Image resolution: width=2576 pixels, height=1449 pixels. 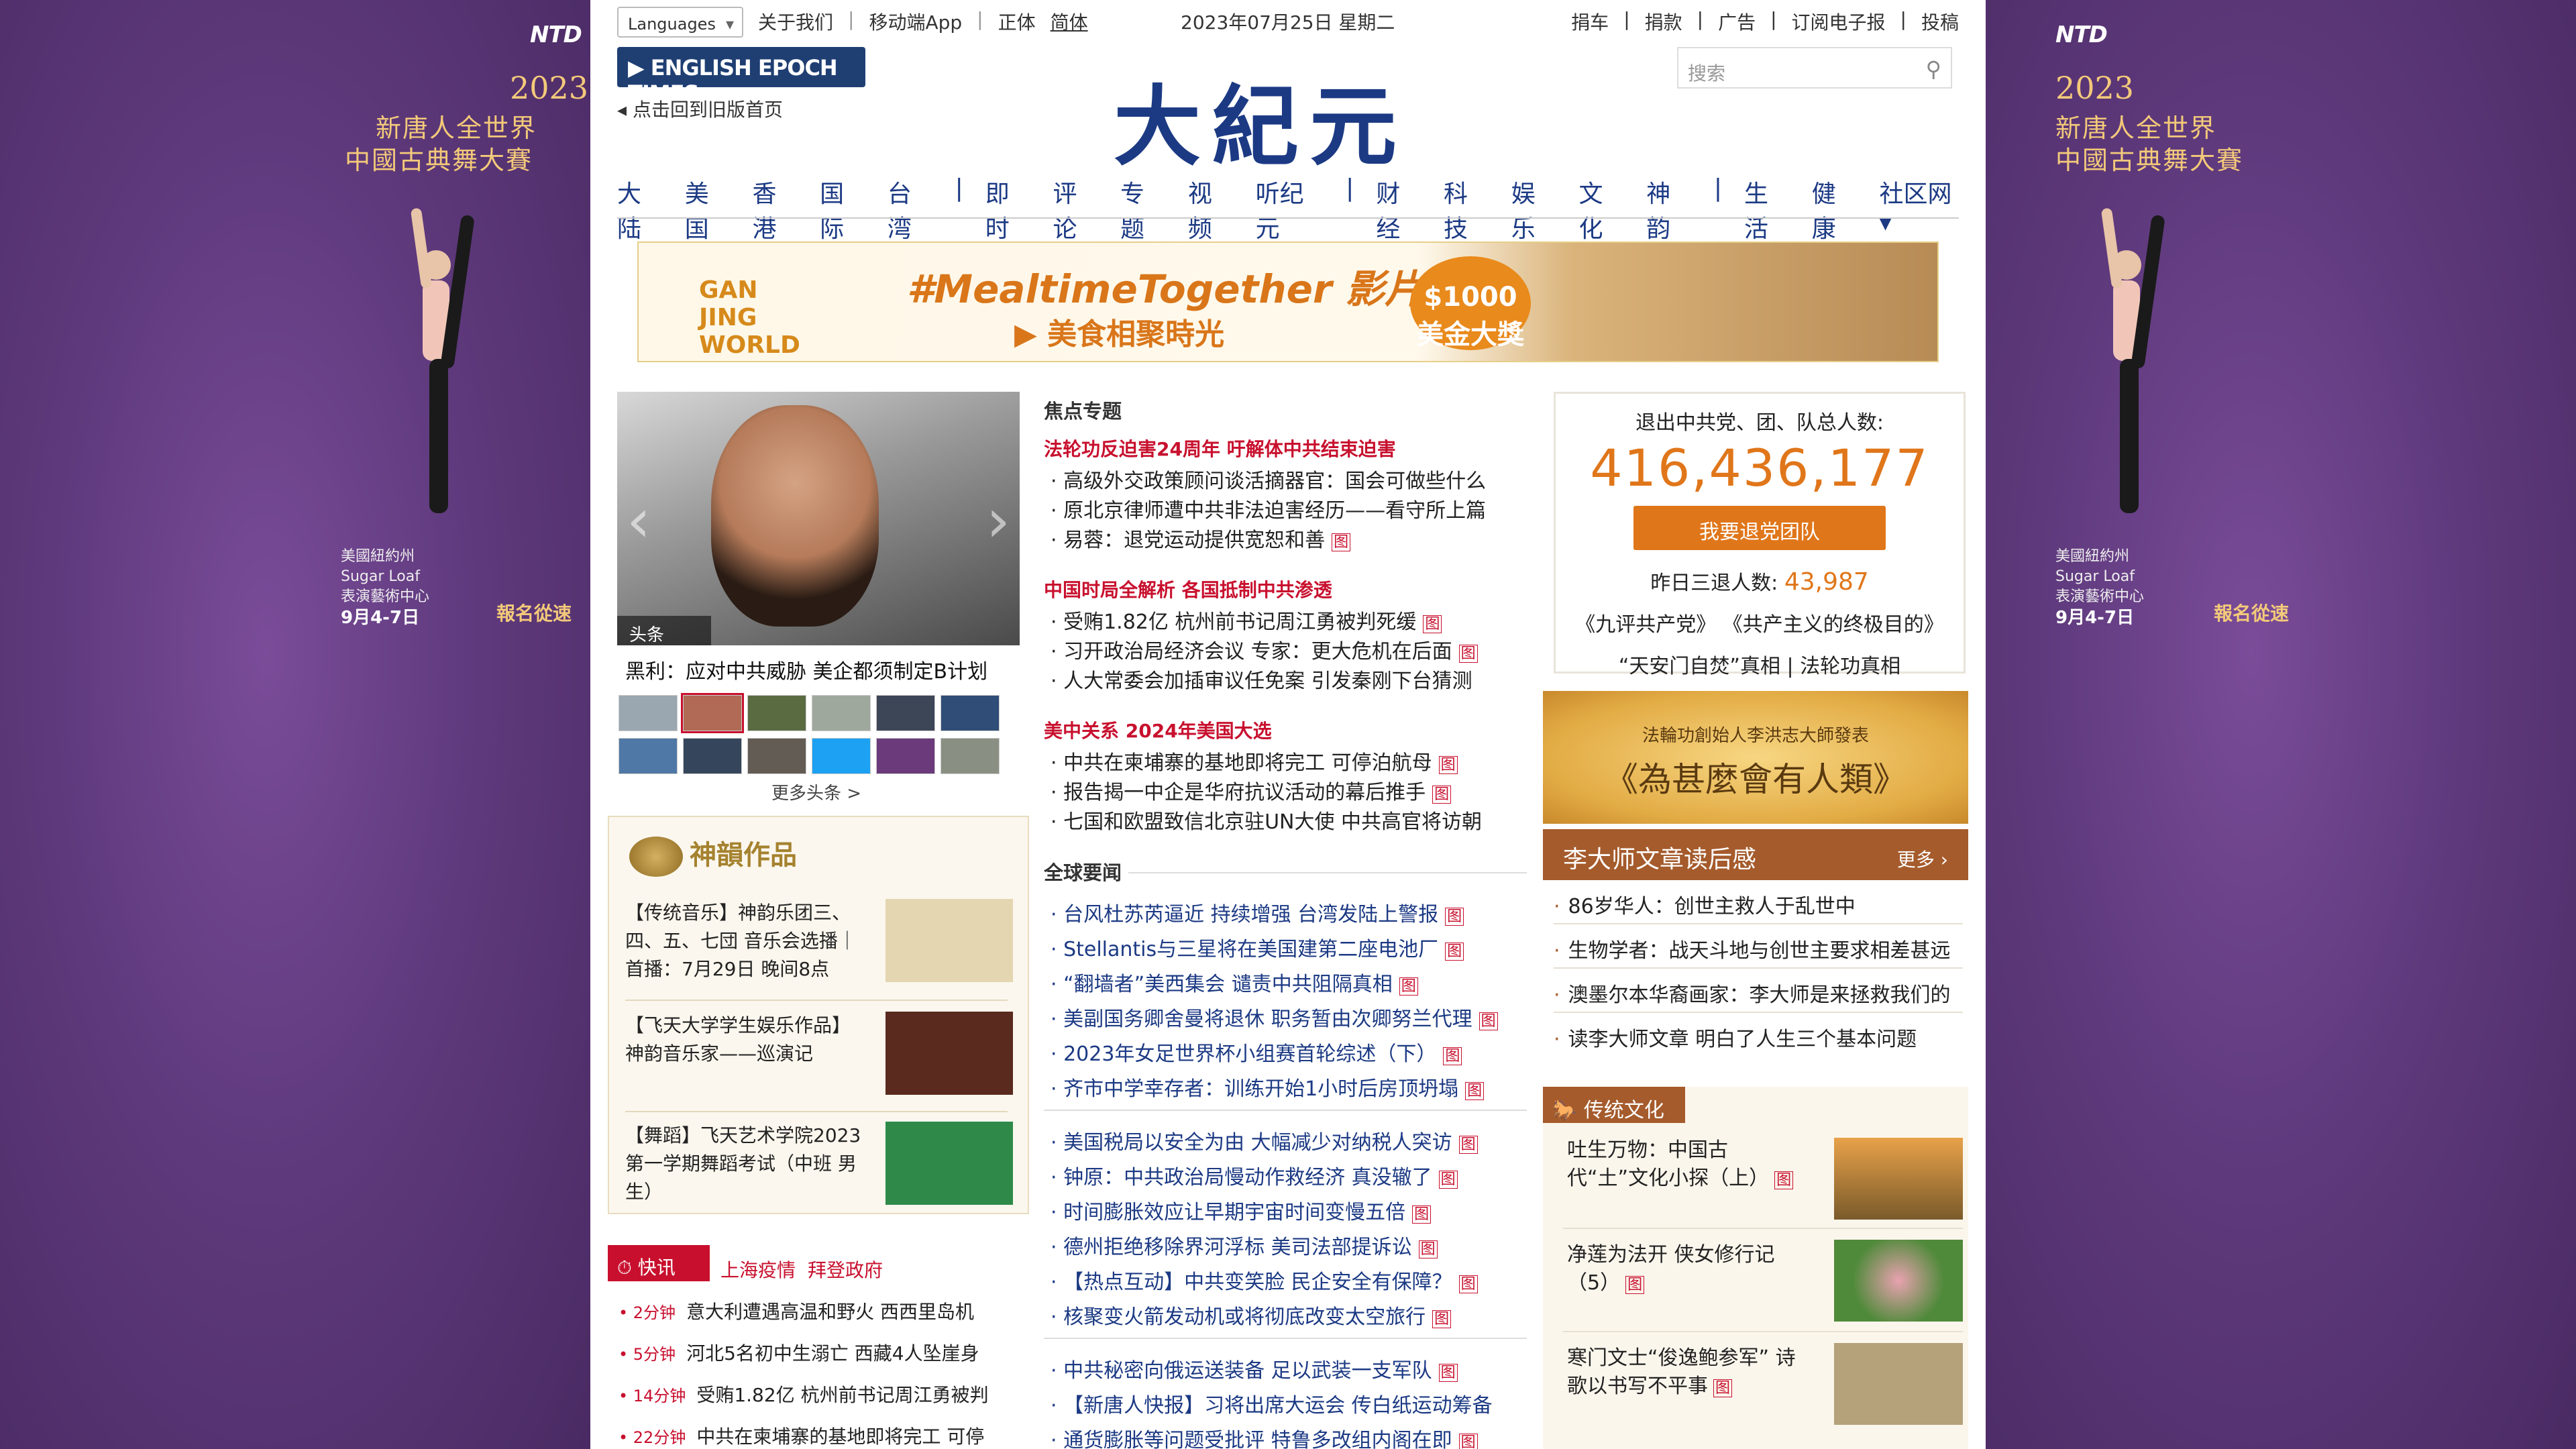 What do you see at coordinates (1688, 1373) in the screenshot?
I see `culture-item: 寒门文士“俊逸鲍参军” 诗歌以书写不平事图` at bounding box center [1688, 1373].